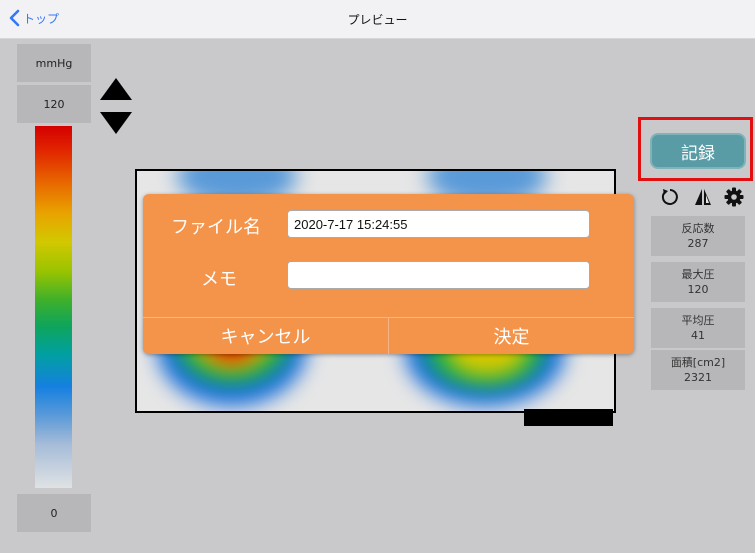  What do you see at coordinates (54, 63) in the screenshot?
I see `unit-label: mmHg` at bounding box center [54, 63].